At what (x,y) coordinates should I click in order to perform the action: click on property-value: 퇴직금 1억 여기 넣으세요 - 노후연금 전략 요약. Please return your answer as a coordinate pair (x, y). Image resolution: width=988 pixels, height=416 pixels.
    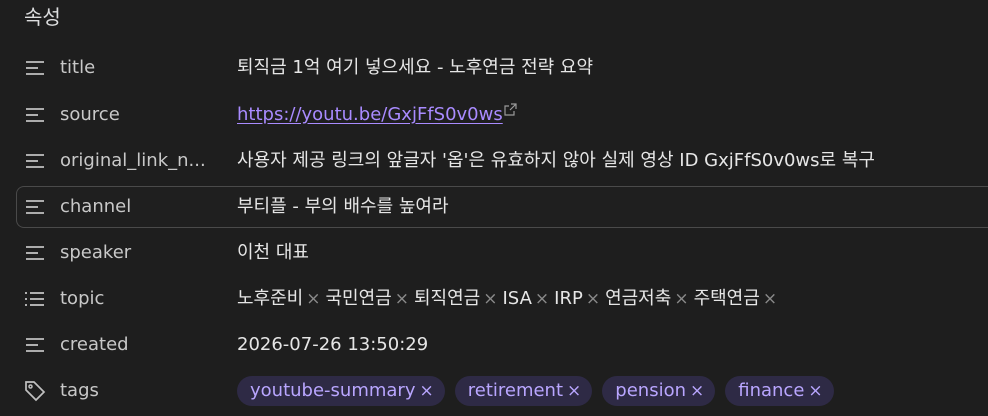
    Looking at the image, I should click on (612, 68).